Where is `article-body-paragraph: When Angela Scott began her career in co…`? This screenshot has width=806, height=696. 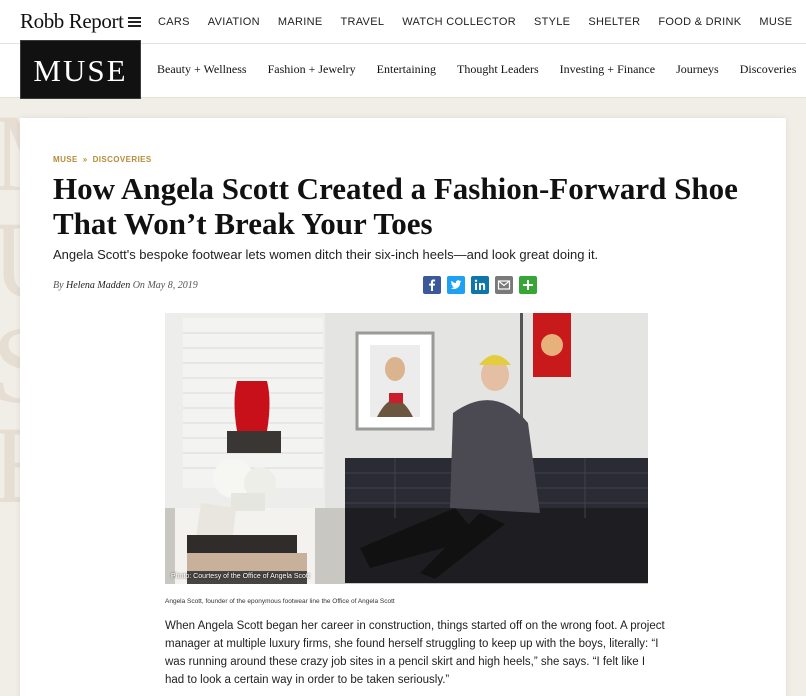
article-body-paragraph: When Angela Scott began her career in co… is located at coordinates (415, 653).